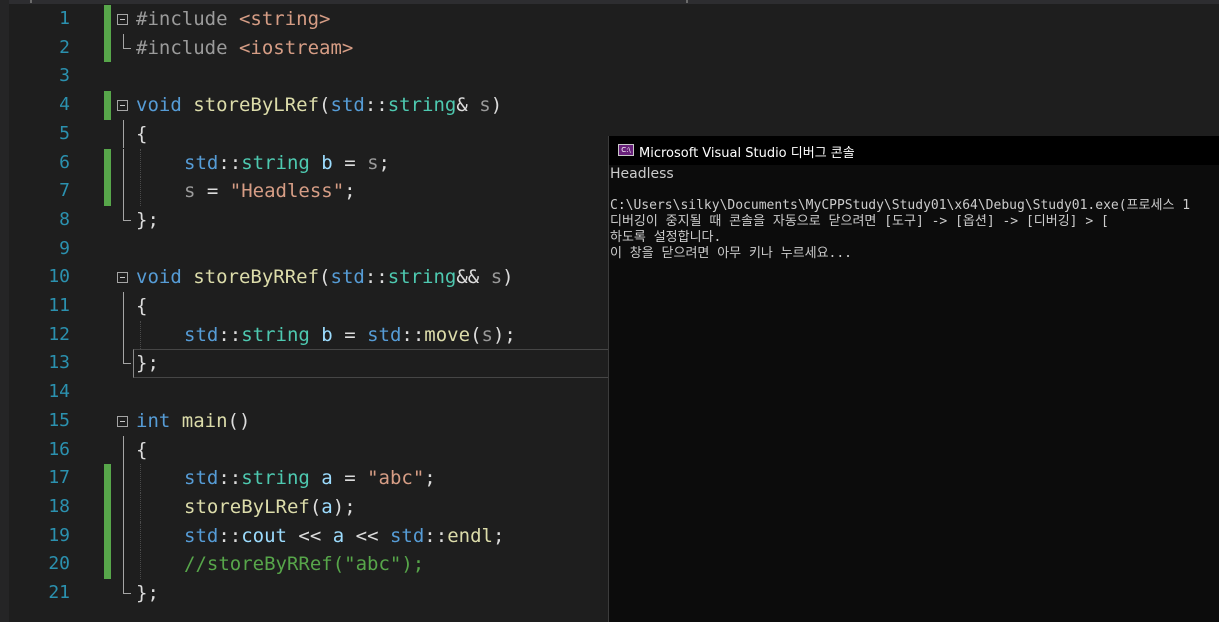 The width and height of the screenshot is (1219, 622). Describe the element at coordinates (64, 248) in the screenshot. I see `line-number: 9` at that location.